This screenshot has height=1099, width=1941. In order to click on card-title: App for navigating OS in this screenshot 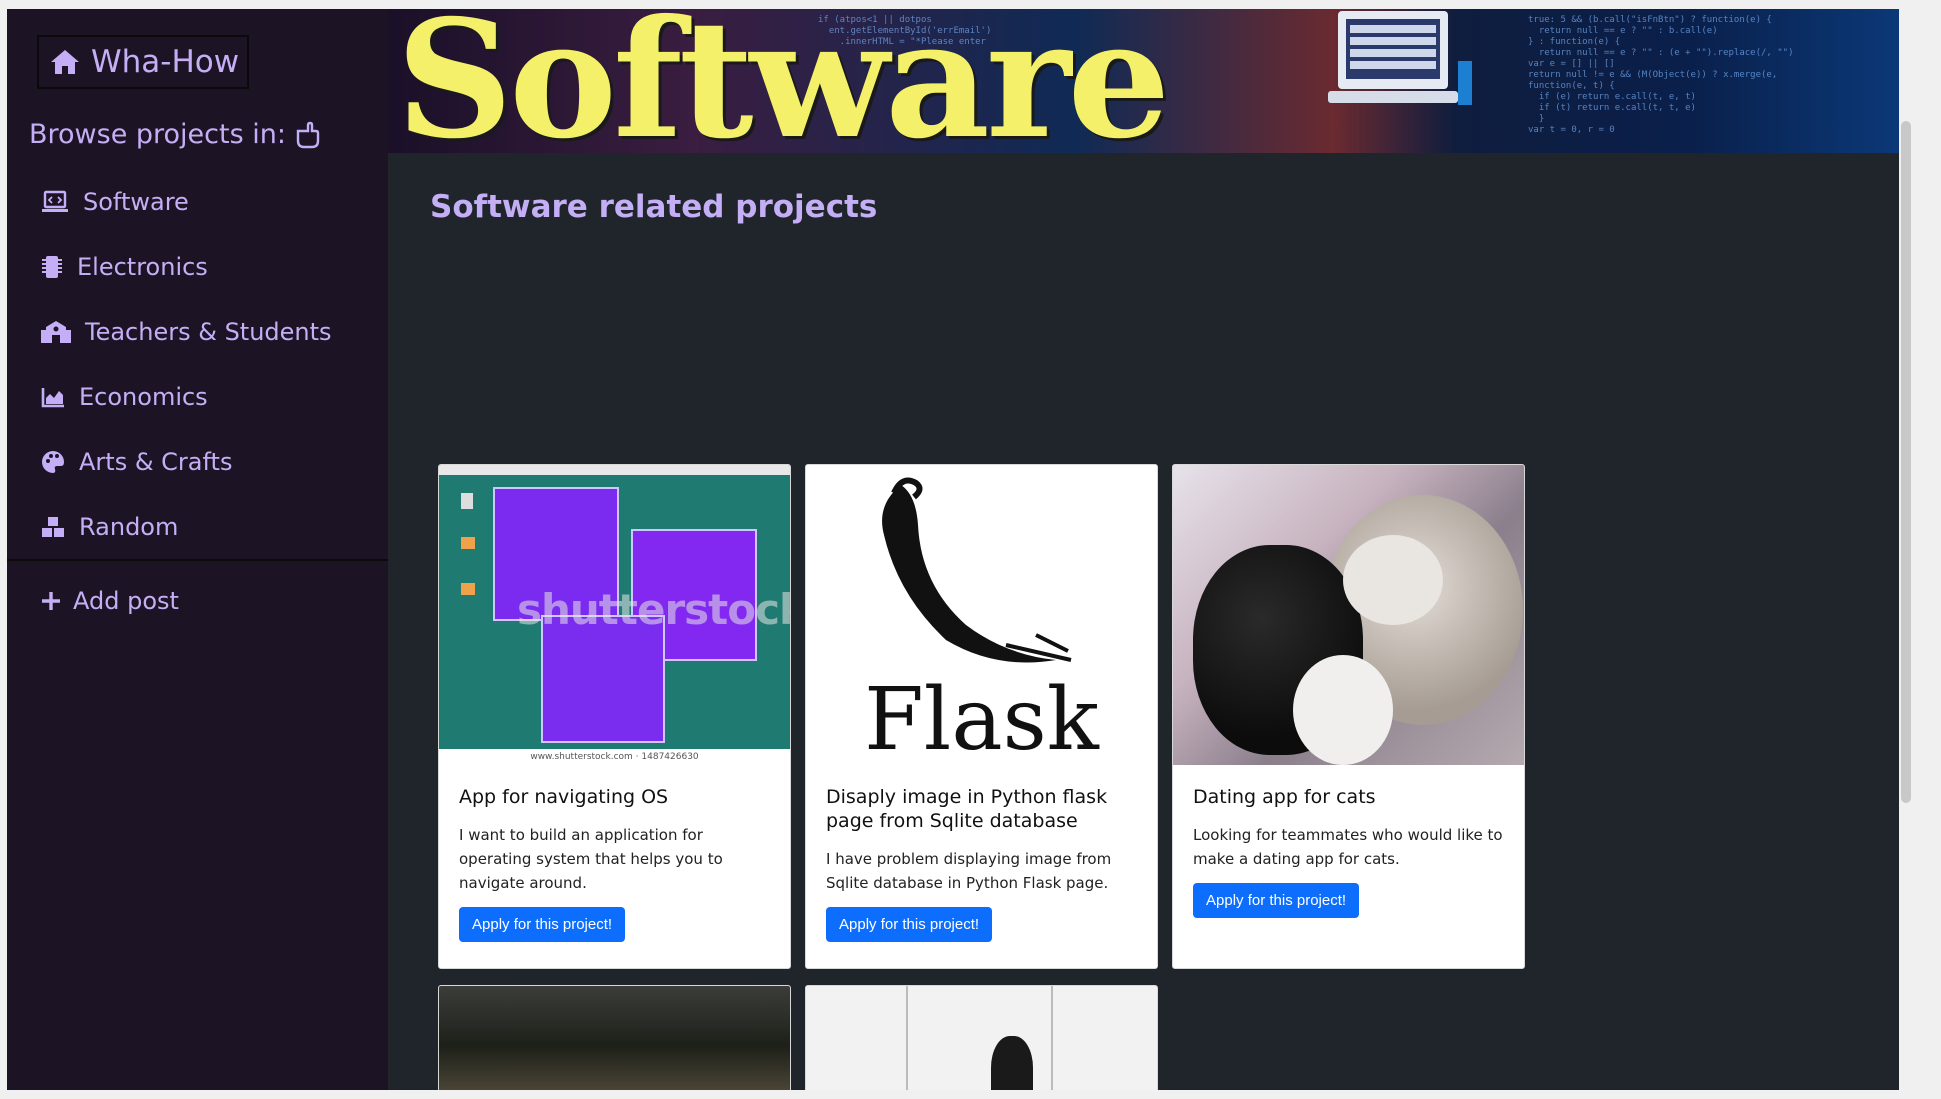, I will do `click(564, 797)`.